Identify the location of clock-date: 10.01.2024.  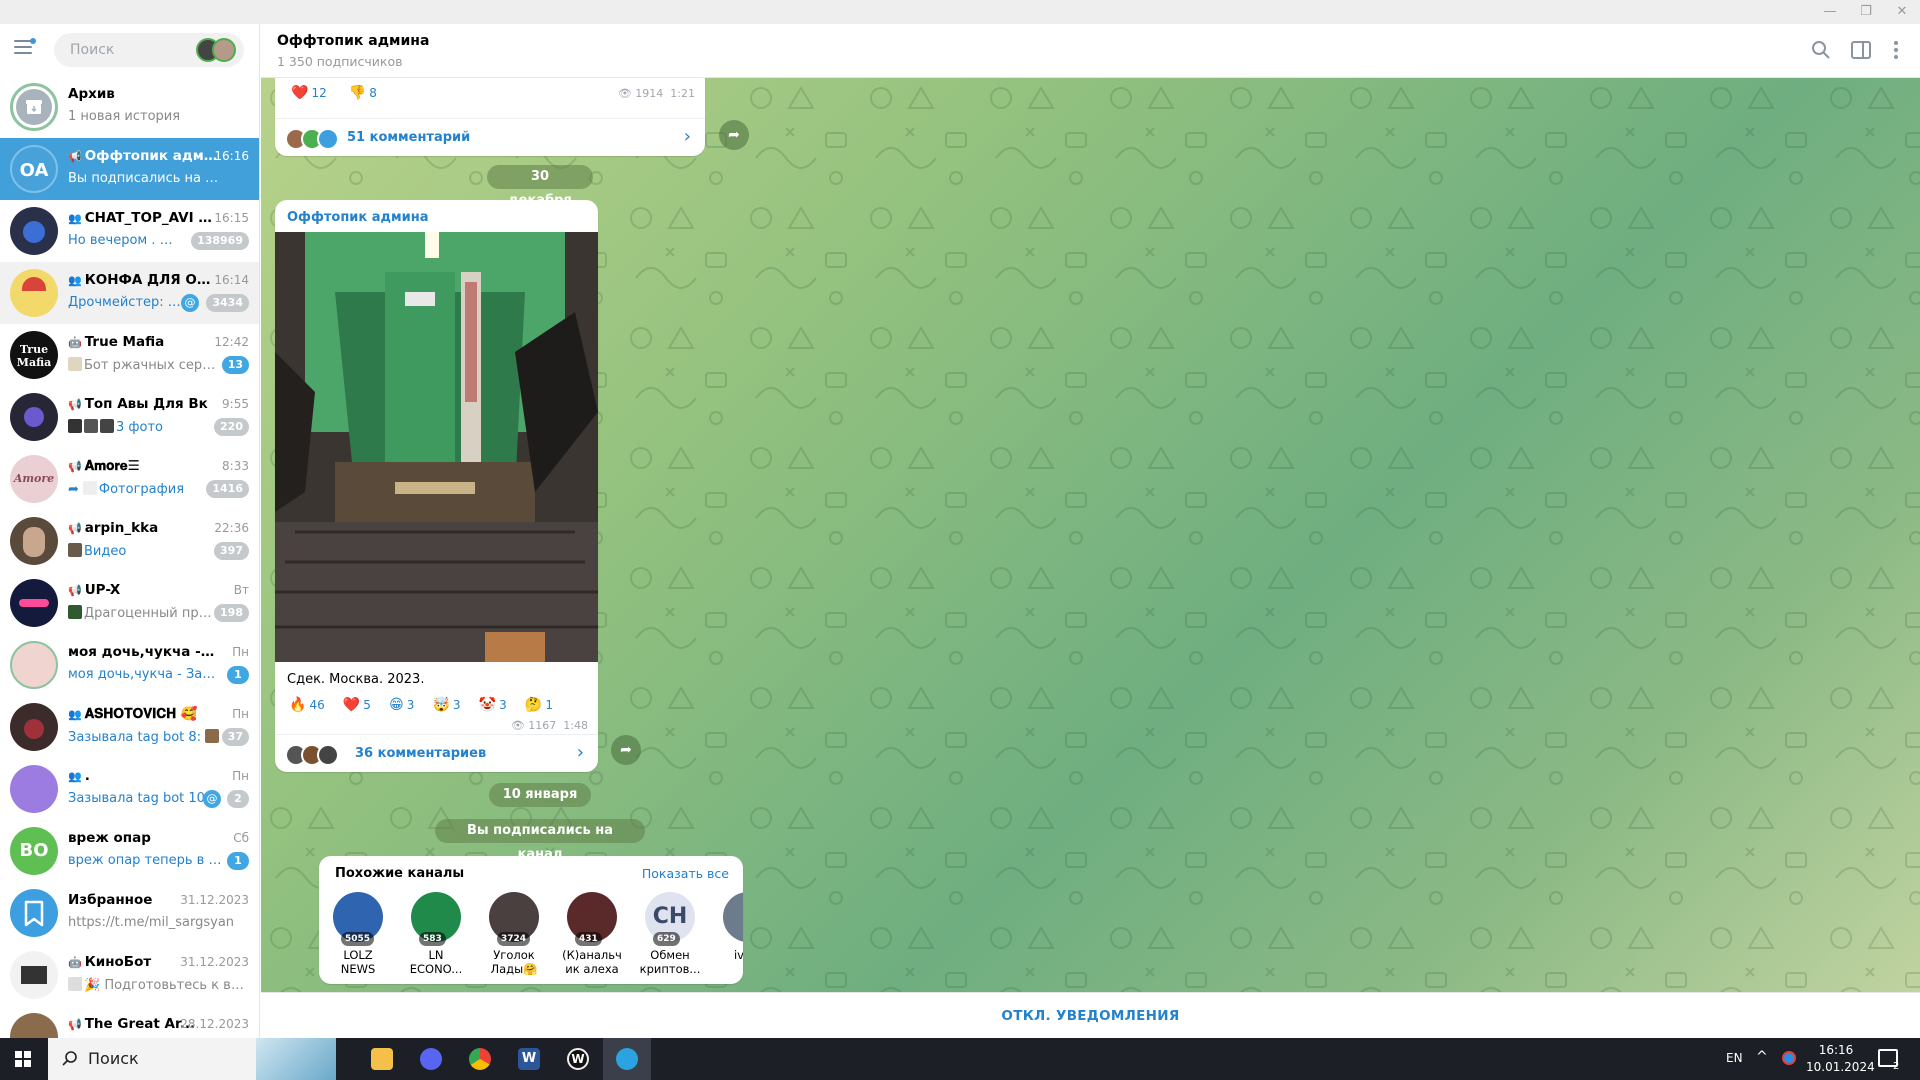
(1840, 1067).